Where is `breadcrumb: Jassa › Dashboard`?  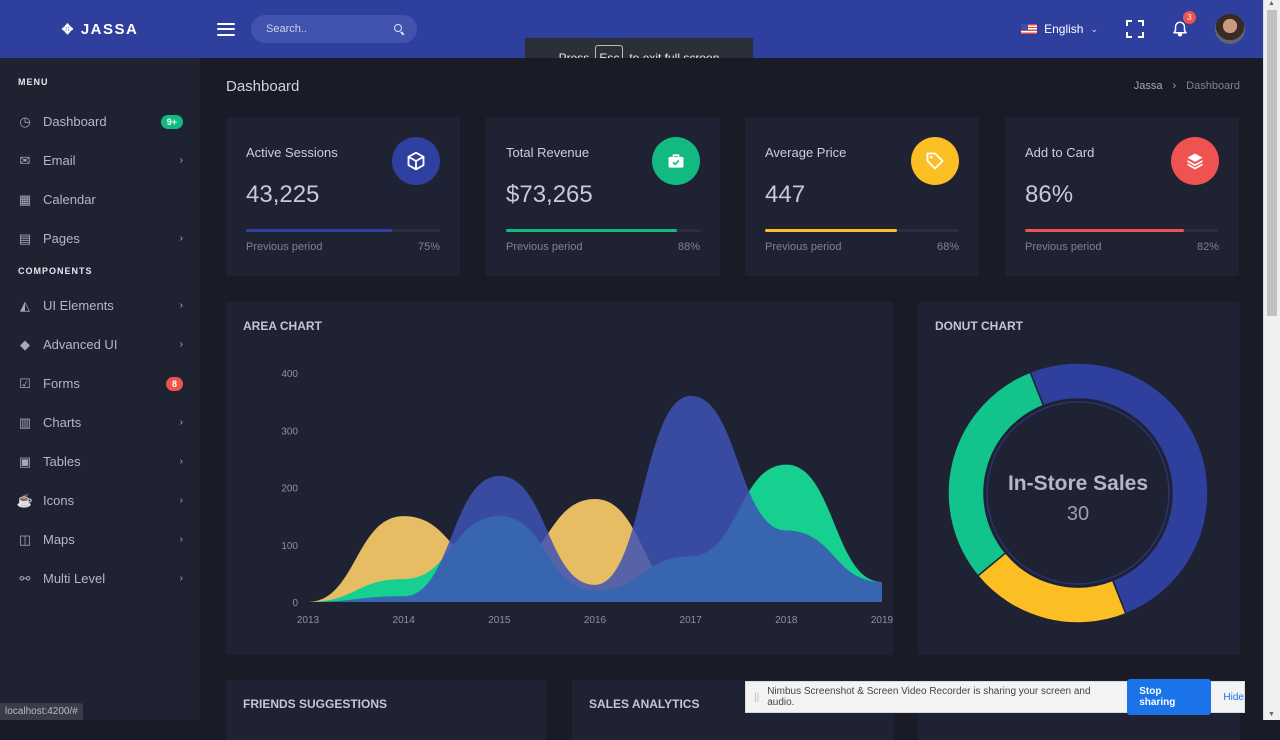
breadcrumb: Jassa › Dashboard is located at coordinates (1187, 86).